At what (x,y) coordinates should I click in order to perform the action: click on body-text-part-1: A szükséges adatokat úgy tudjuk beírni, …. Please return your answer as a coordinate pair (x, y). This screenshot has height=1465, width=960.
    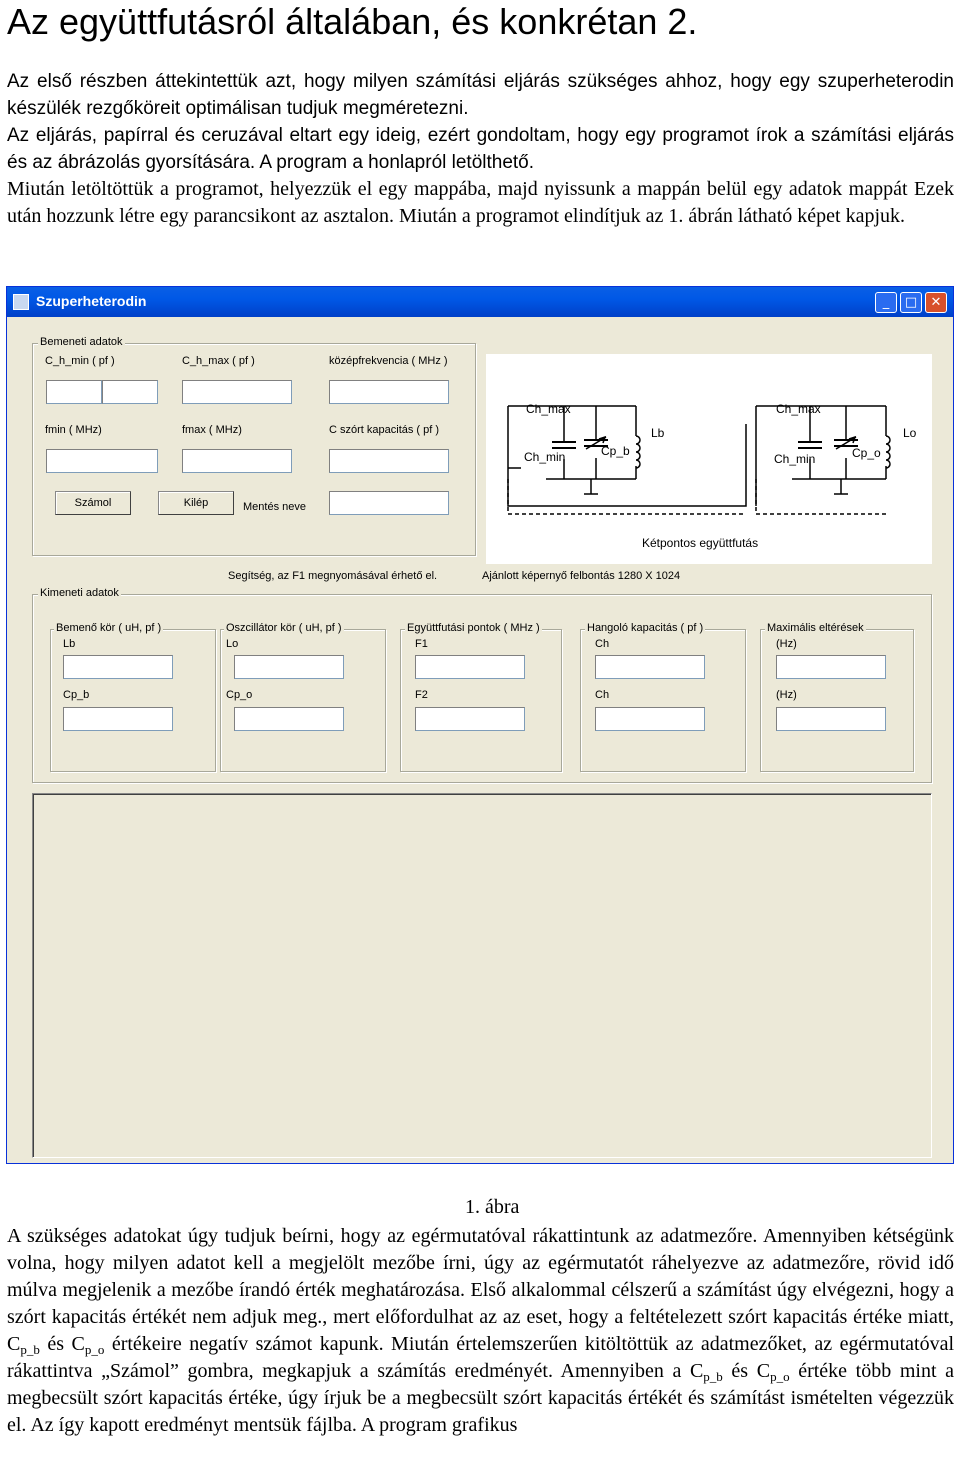
    Looking at the image, I should click on (480, 1276).